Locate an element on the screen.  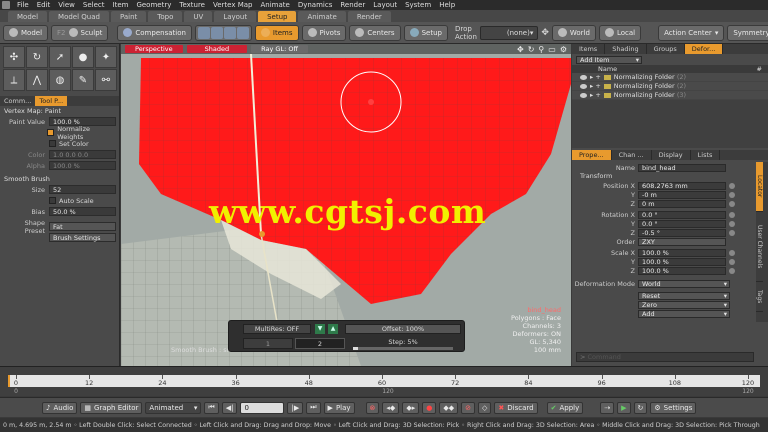
tab-items: Items is located at coordinates (589, 49).